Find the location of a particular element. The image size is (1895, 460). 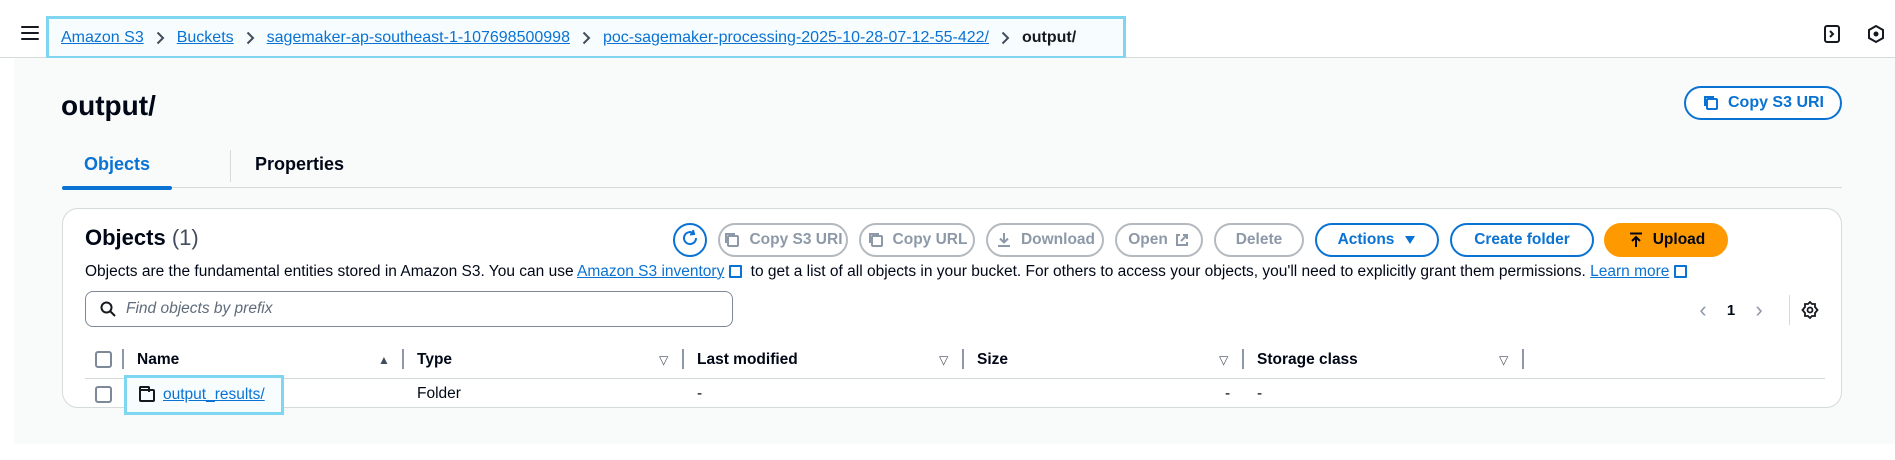

search-input is located at coordinates (421, 309).